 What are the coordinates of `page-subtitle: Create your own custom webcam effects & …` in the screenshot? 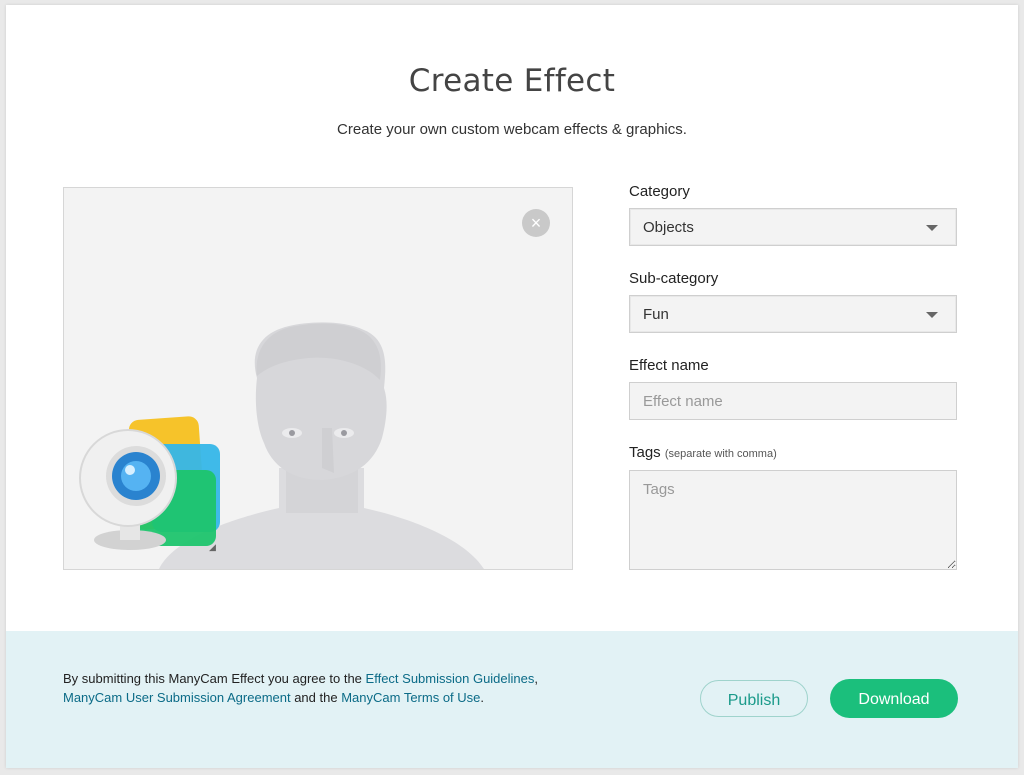 It's located at (512, 129).